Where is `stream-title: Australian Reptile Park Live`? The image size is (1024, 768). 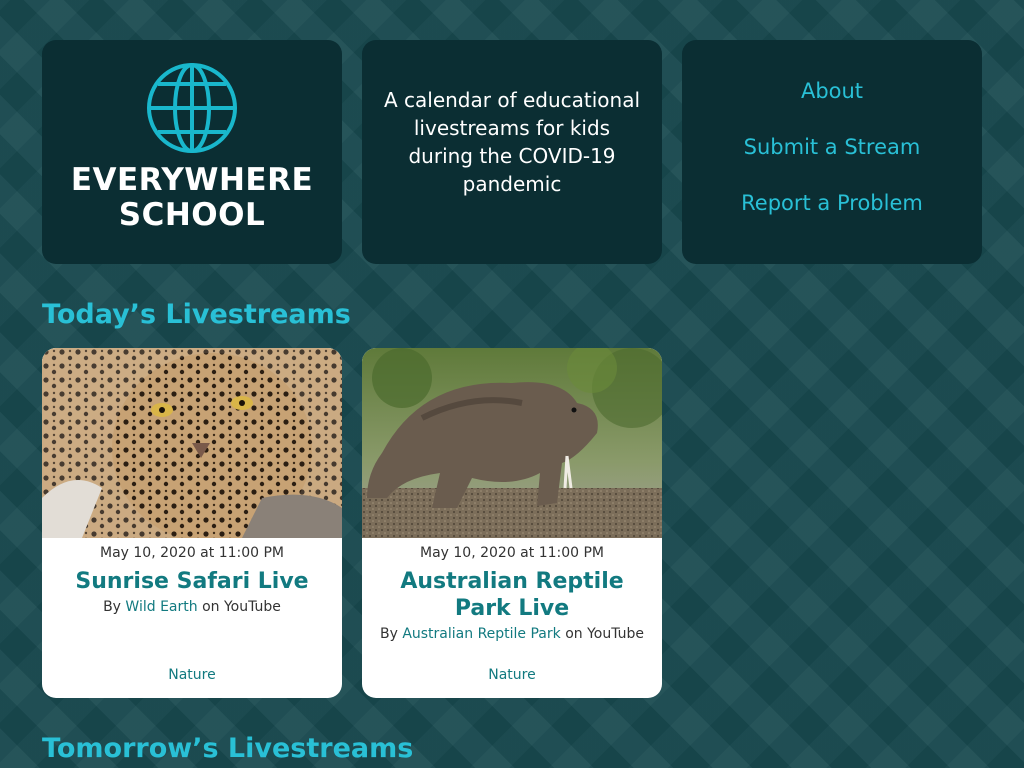 stream-title: Australian Reptile Park Live is located at coordinates (512, 595).